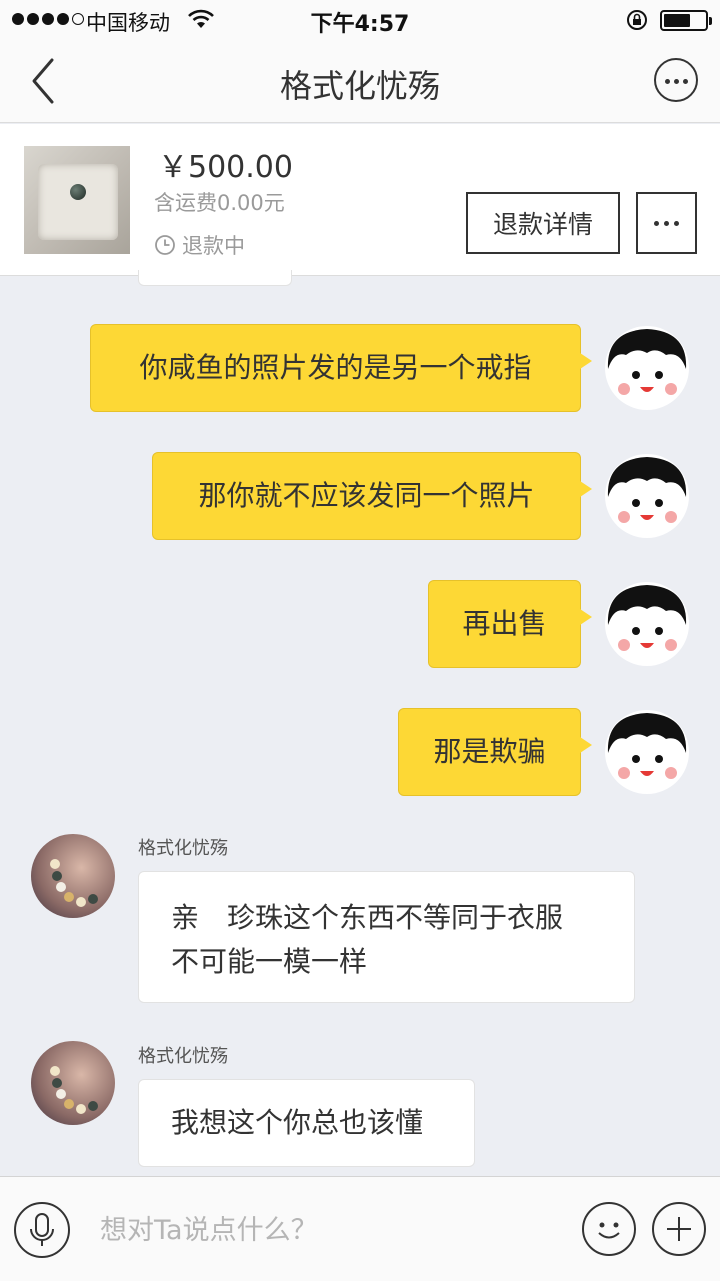 This screenshot has height=1281, width=720. I want to click on plus-icon, so click(679, 1229).